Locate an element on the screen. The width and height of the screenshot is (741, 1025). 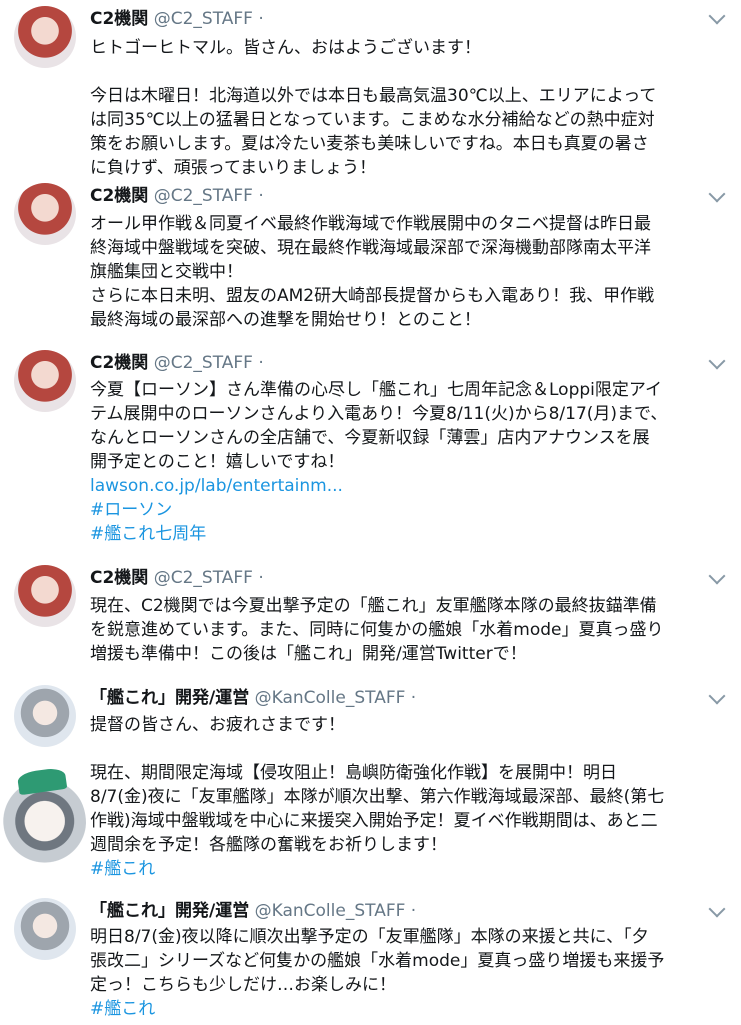
character-illustration is located at coordinates (43, 823).